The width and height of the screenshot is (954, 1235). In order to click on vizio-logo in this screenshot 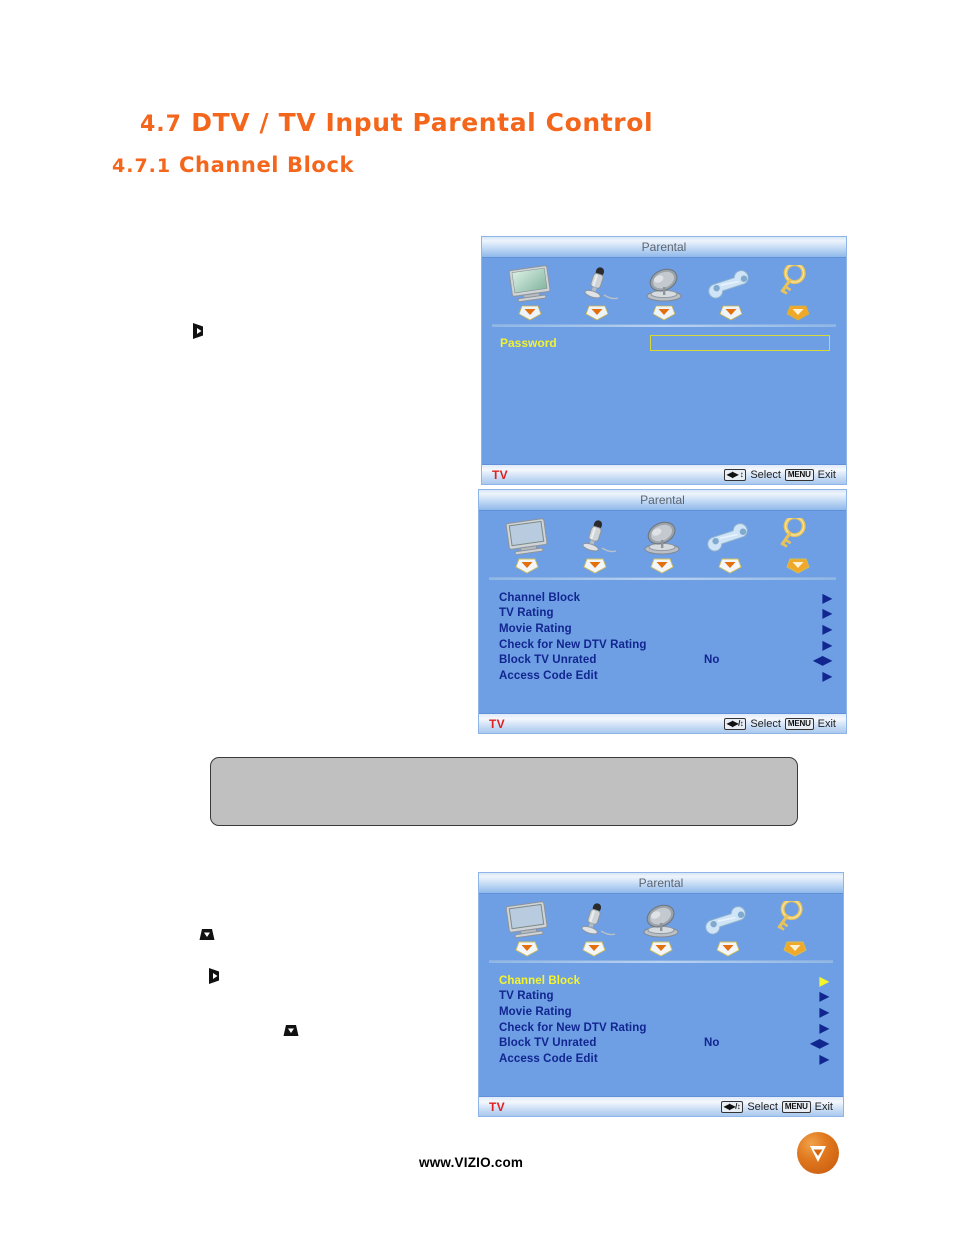, I will do `click(818, 1153)`.